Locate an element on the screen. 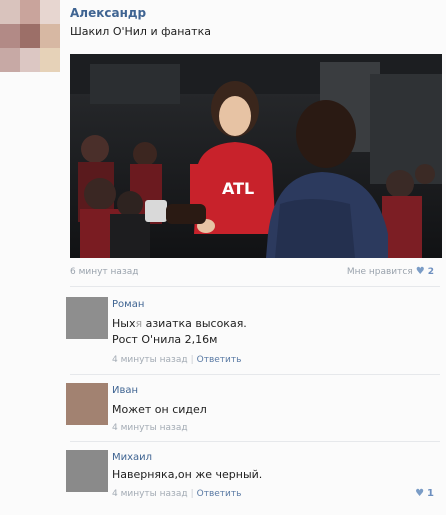  comment-text-part: азиатка высокая. is located at coordinates (194, 323).